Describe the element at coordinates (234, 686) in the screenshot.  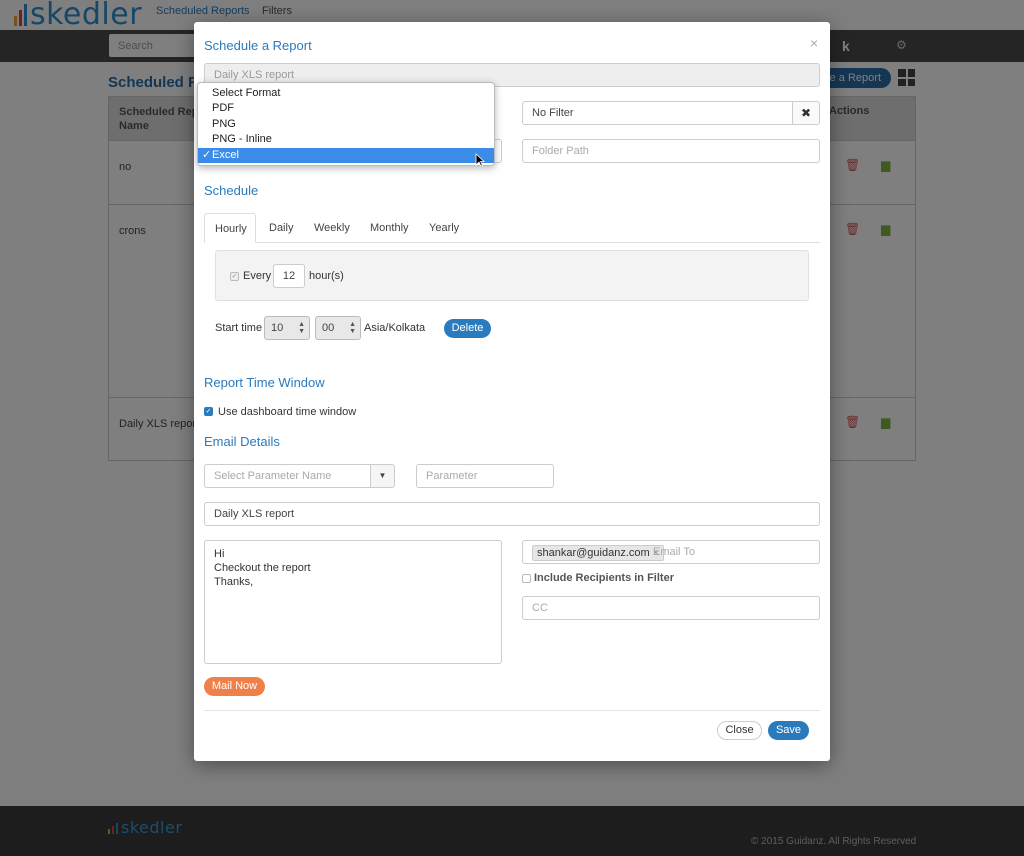
I see `mail-now-button: Mail Now` at that location.